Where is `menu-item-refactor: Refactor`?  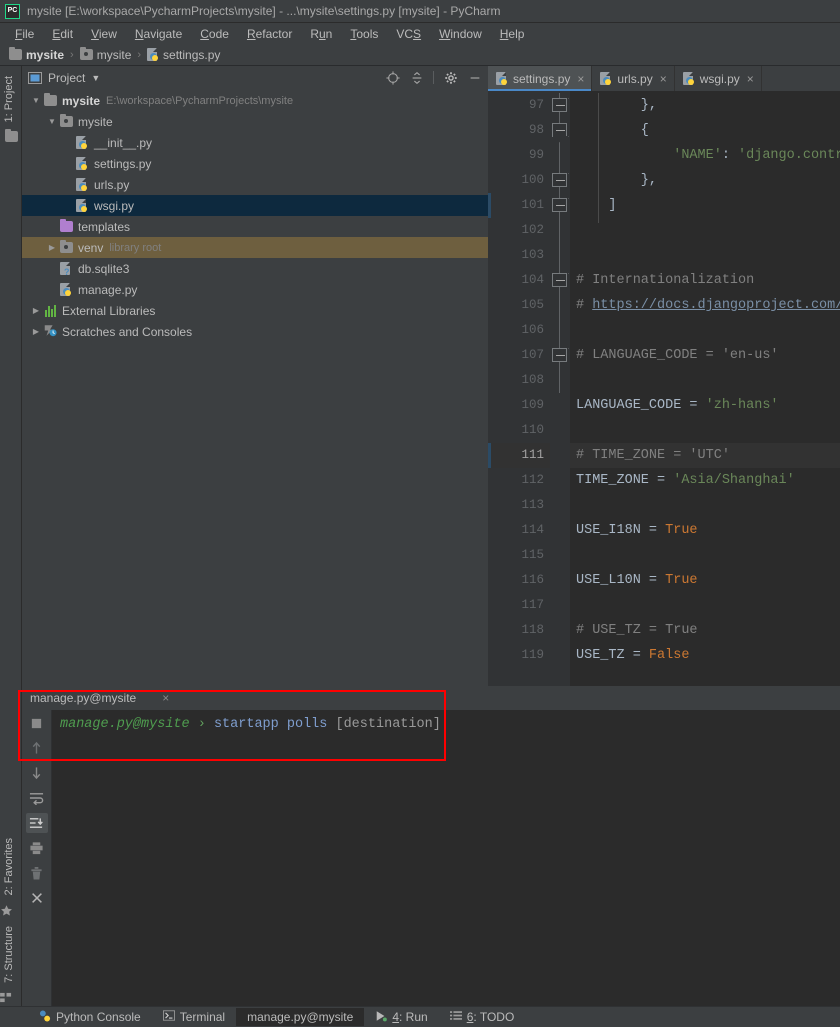 menu-item-refactor: Refactor is located at coordinates (269, 34).